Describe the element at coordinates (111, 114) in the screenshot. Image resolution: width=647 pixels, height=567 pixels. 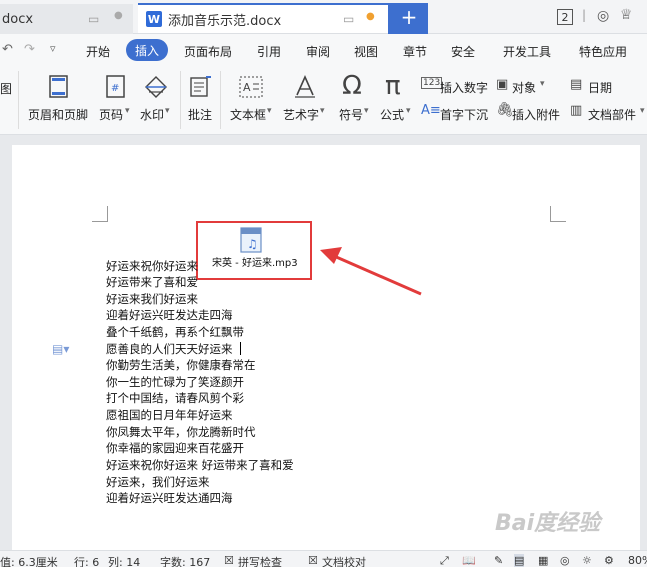
I see `page-number-button: 页码` at that location.